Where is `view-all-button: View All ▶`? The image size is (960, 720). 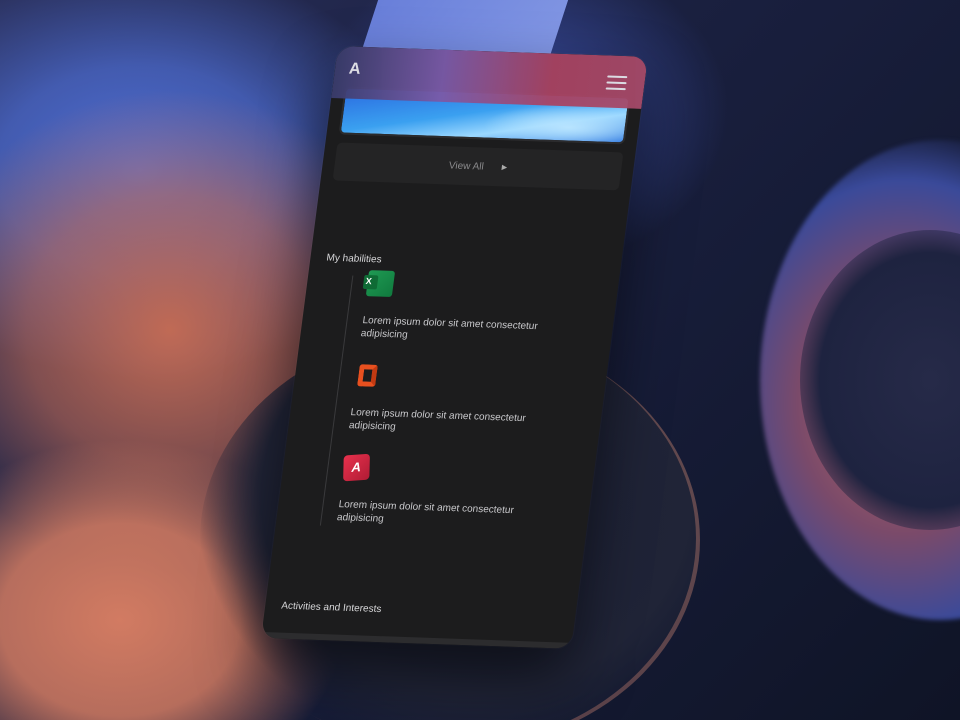
view-all-button: View All ▶ is located at coordinates (478, 166).